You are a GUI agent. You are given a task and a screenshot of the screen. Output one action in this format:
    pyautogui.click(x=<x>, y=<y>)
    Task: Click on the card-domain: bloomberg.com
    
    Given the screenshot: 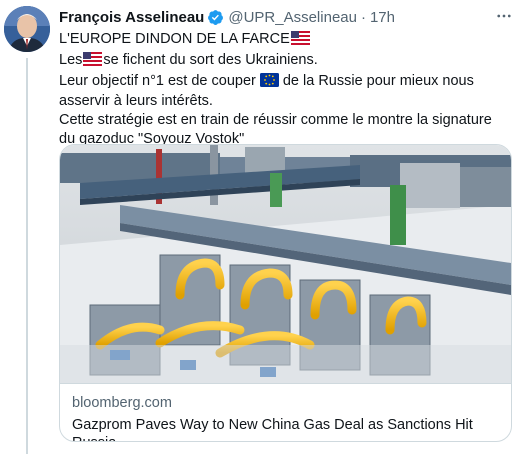 What is the action you would take?
    pyautogui.click(x=122, y=403)
    